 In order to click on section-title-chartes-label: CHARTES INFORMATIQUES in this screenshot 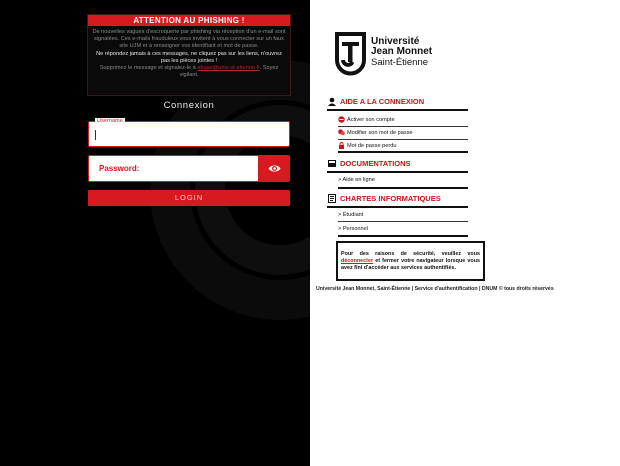, I will do `click(390, 198)`.